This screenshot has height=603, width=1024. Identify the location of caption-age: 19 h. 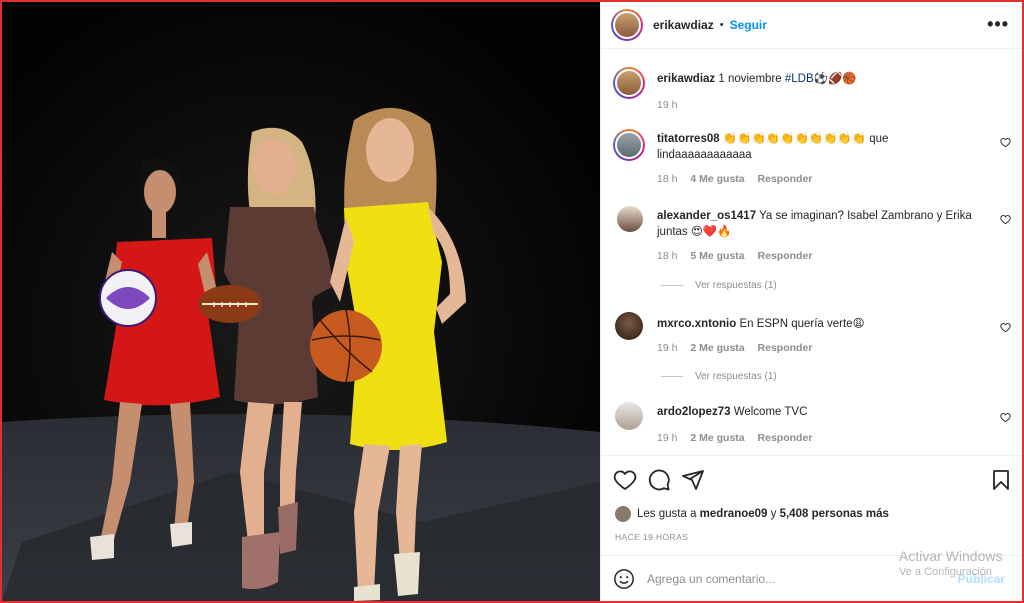
(667, 105).